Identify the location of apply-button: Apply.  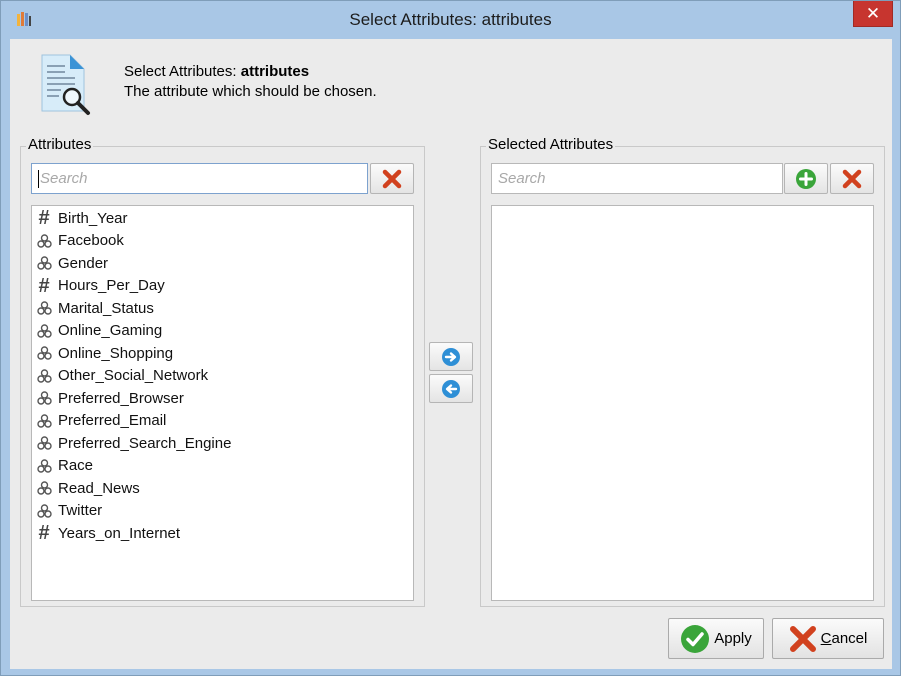
(716, 638).